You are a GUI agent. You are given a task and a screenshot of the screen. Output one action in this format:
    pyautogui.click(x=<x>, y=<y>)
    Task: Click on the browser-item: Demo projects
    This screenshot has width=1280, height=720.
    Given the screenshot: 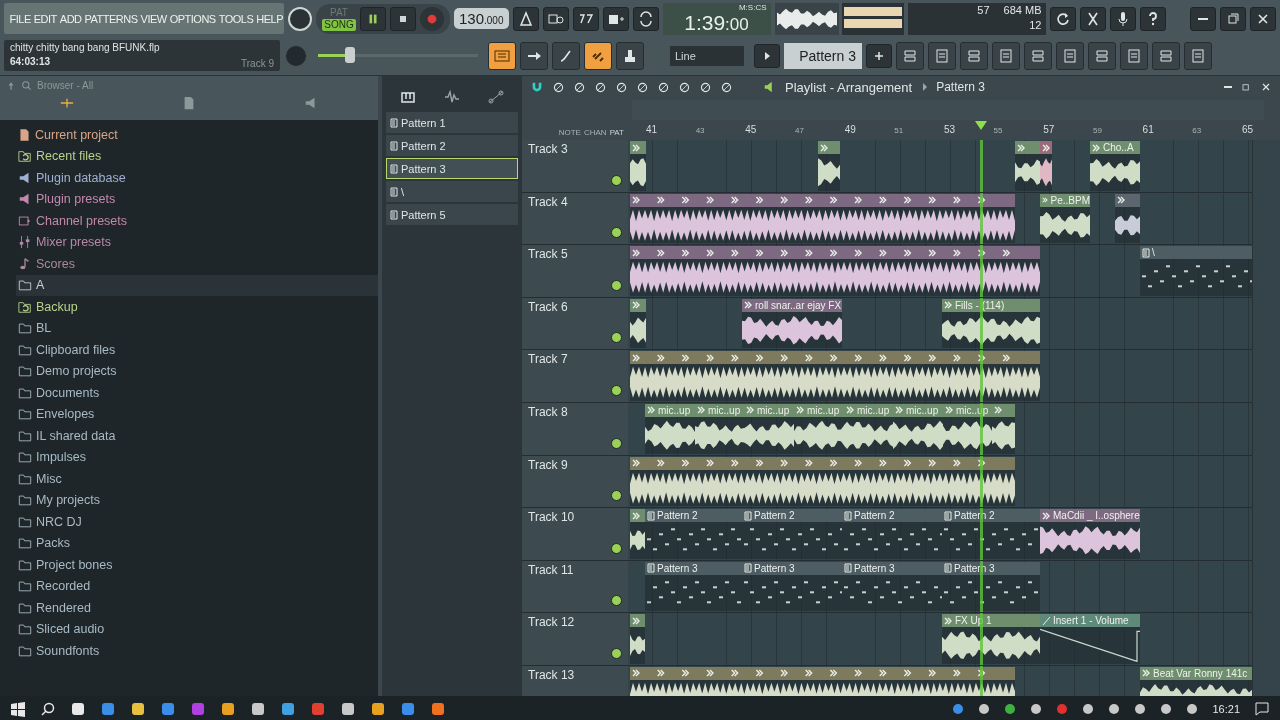 What is the action you would take?
    pyautogui.click(x=197, y=371)
    